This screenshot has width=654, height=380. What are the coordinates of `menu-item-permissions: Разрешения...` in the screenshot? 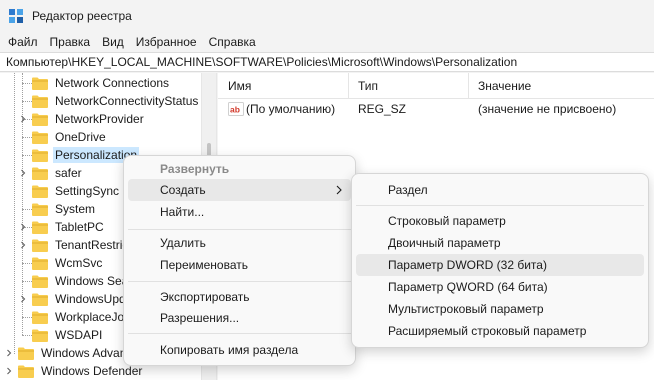 It's located at (239, 318).